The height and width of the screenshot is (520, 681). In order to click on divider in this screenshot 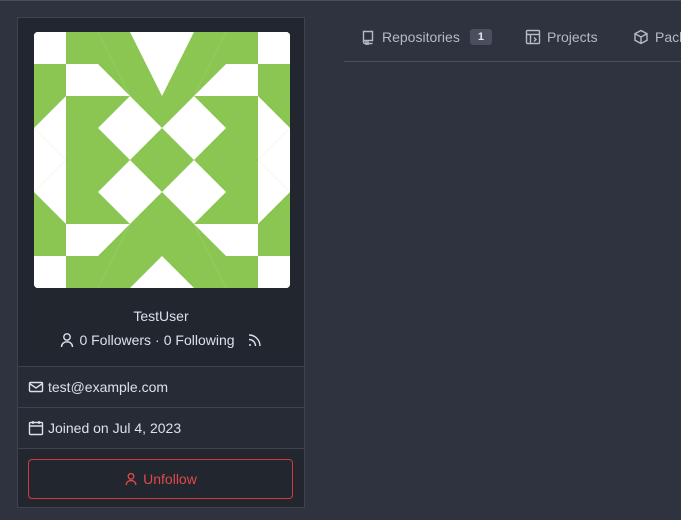, I will do `click(161, 448)`.